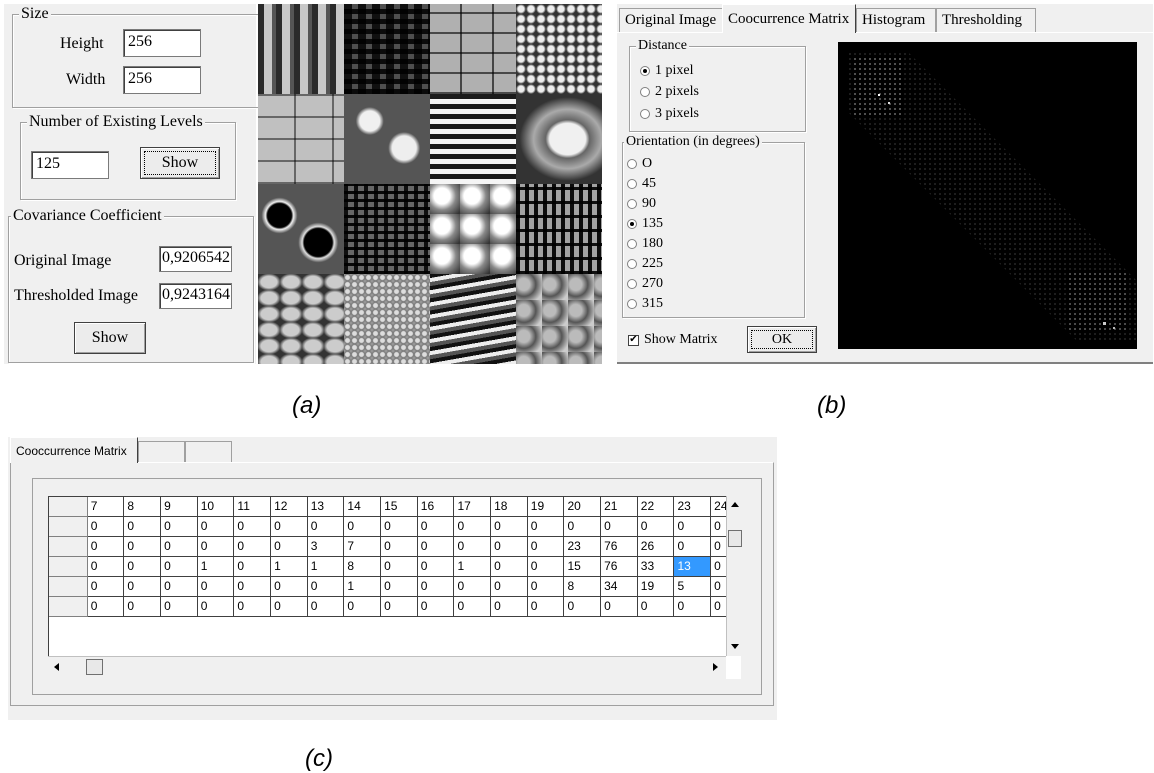 This screenshot has height=773, width=1154. What do you see at coordinates (252, 507) in the screenshot?
I see `column-header: 11` at bounding box center [252, 507].